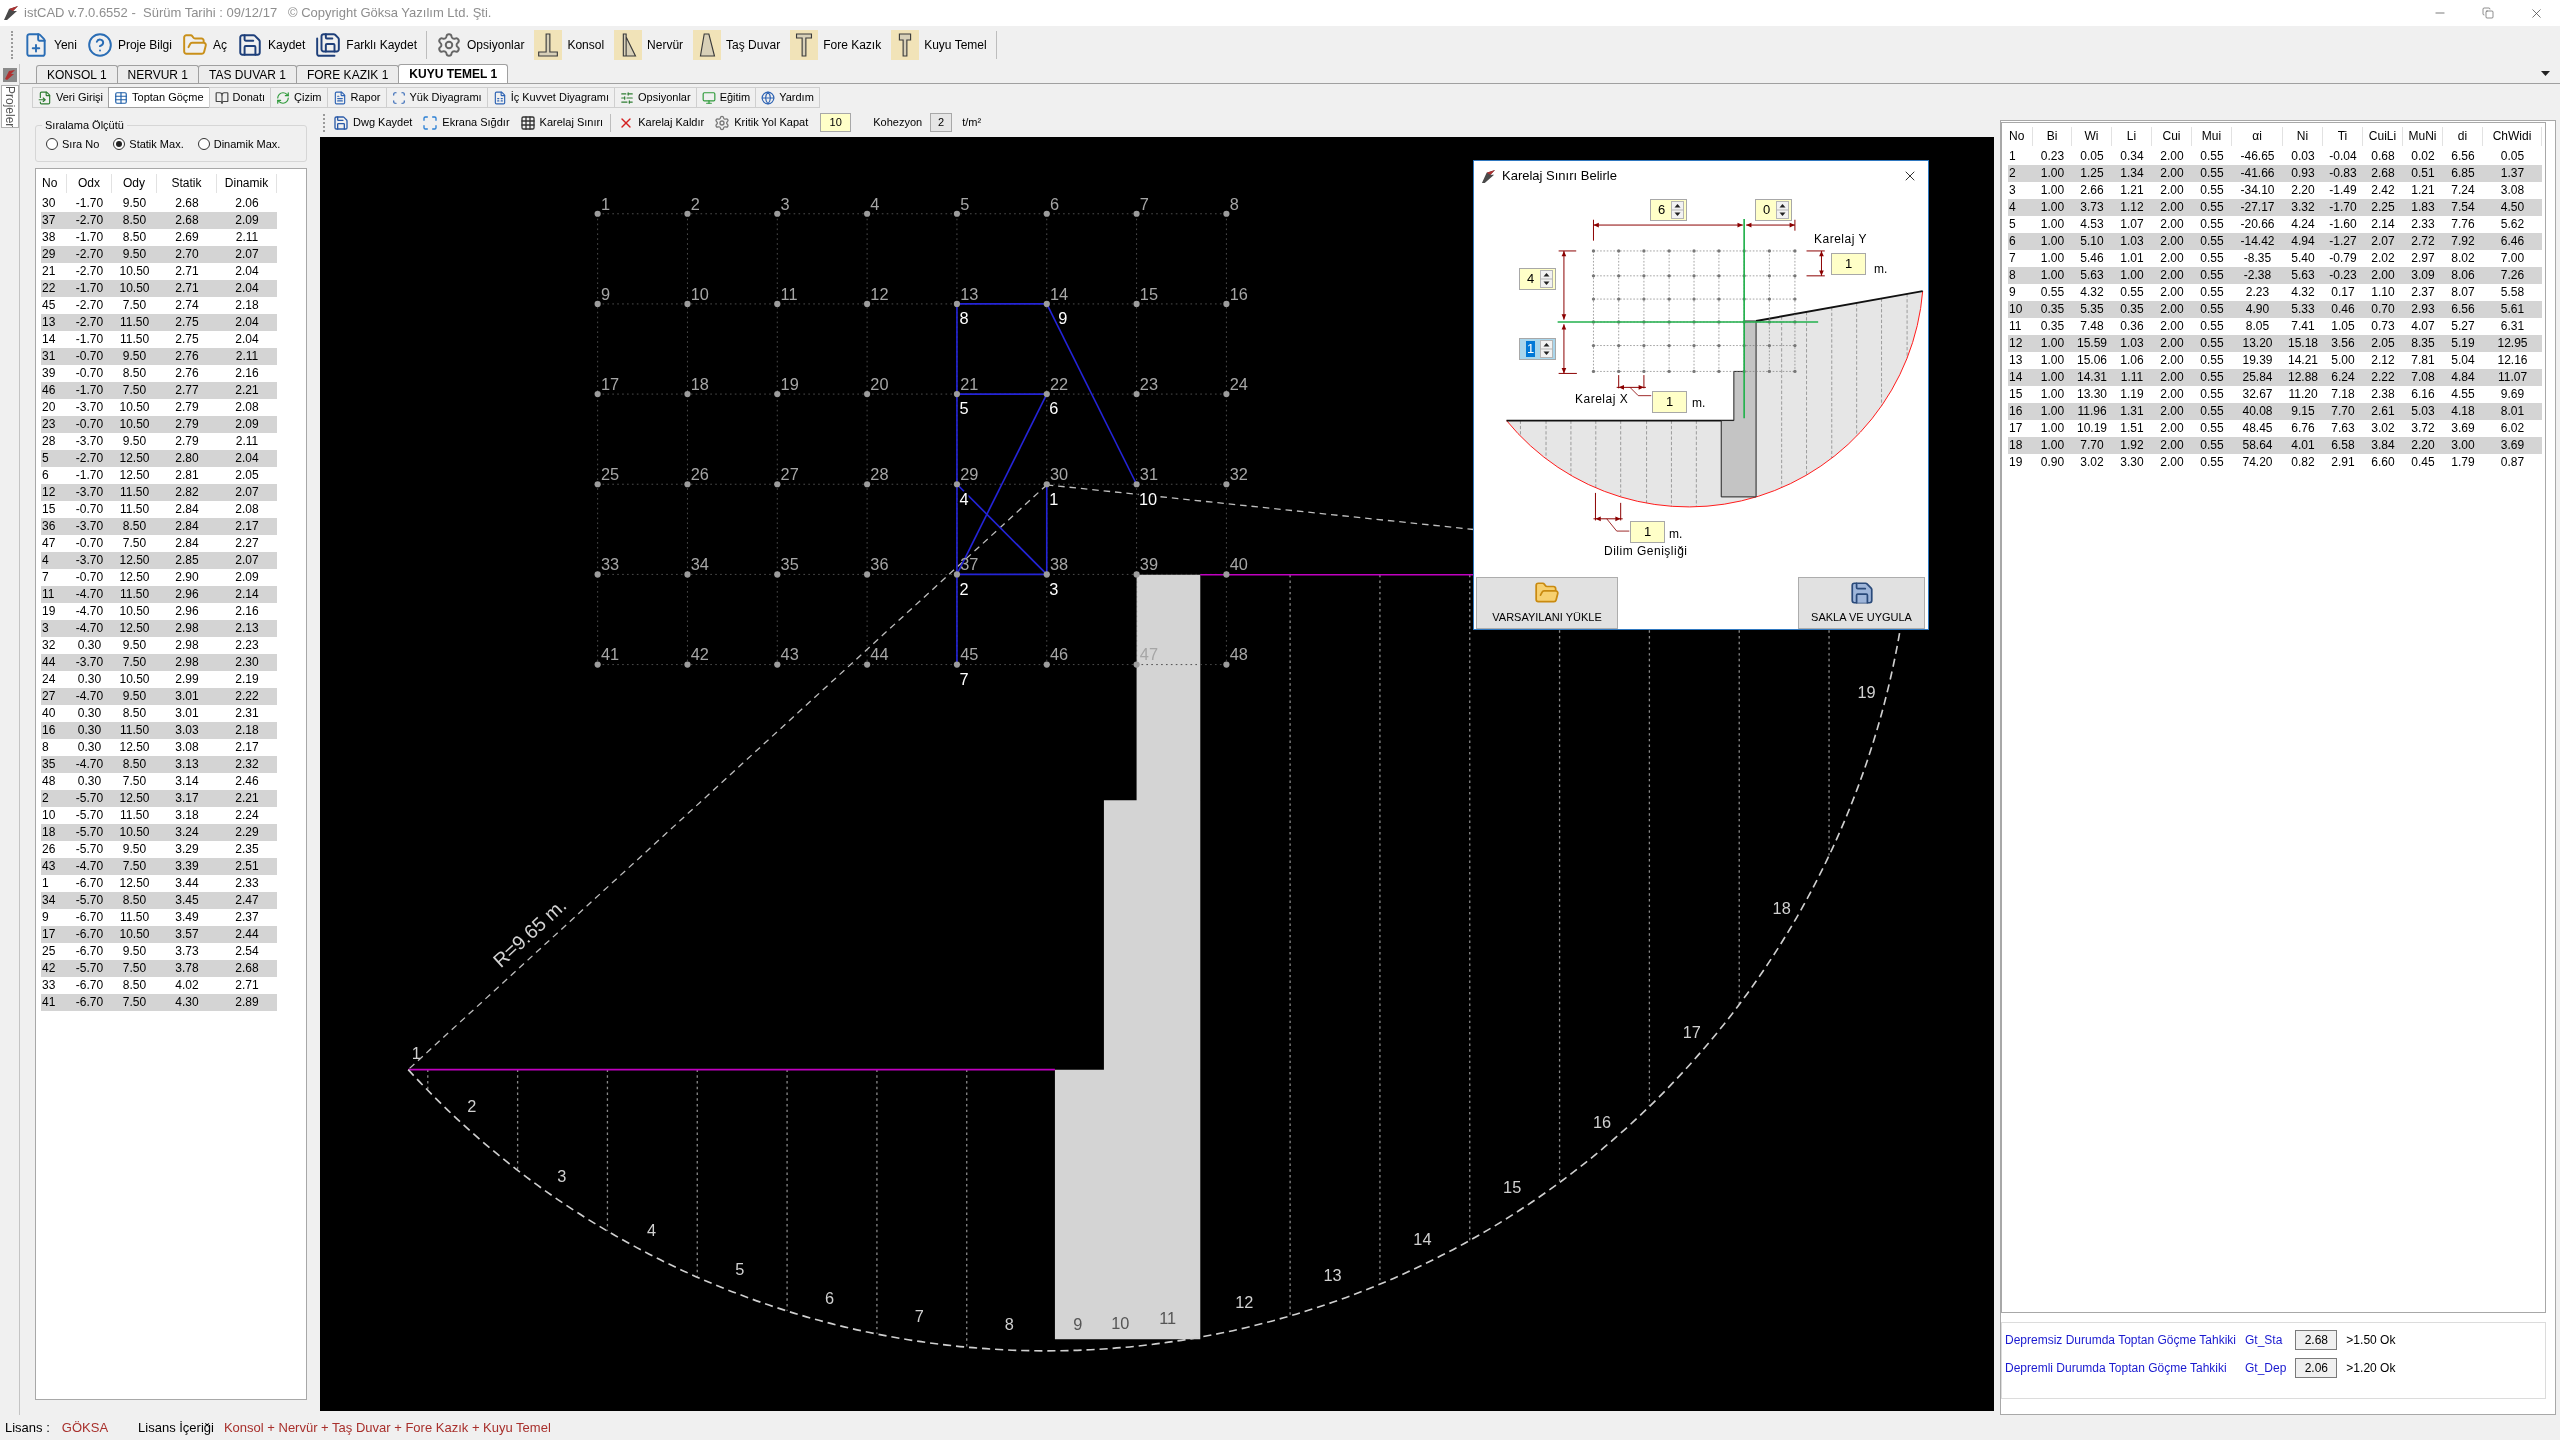 This screenshot has height=1440, width=2560. I want to click on table-cell: 2.47, so click(247, 900).